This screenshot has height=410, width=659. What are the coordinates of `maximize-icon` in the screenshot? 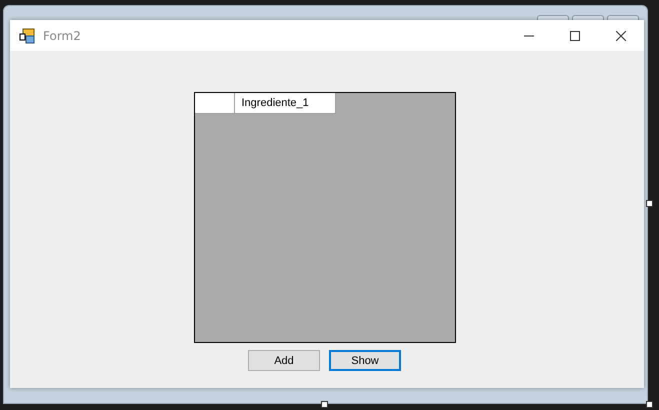 It's located at (575, 35).